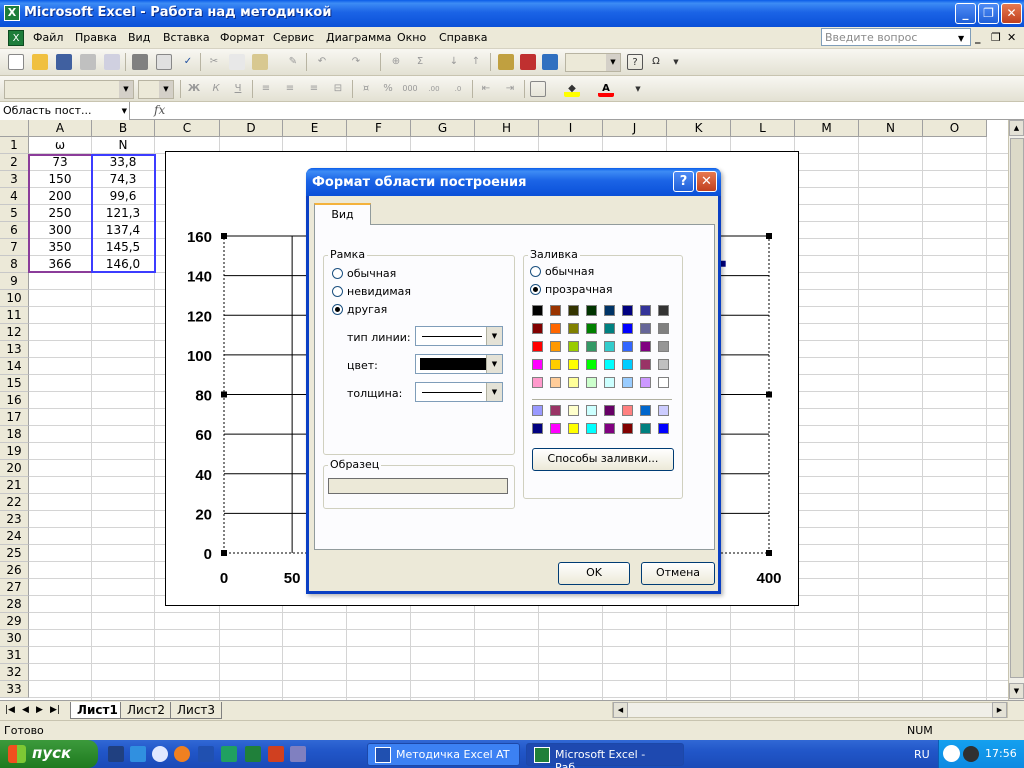 The height and width of the screenshot is (768, 1024). What do you see at coordinates (12, 13) in the screenshot?
I see `excel-app-icon: X` at bounding box center [12, 13].